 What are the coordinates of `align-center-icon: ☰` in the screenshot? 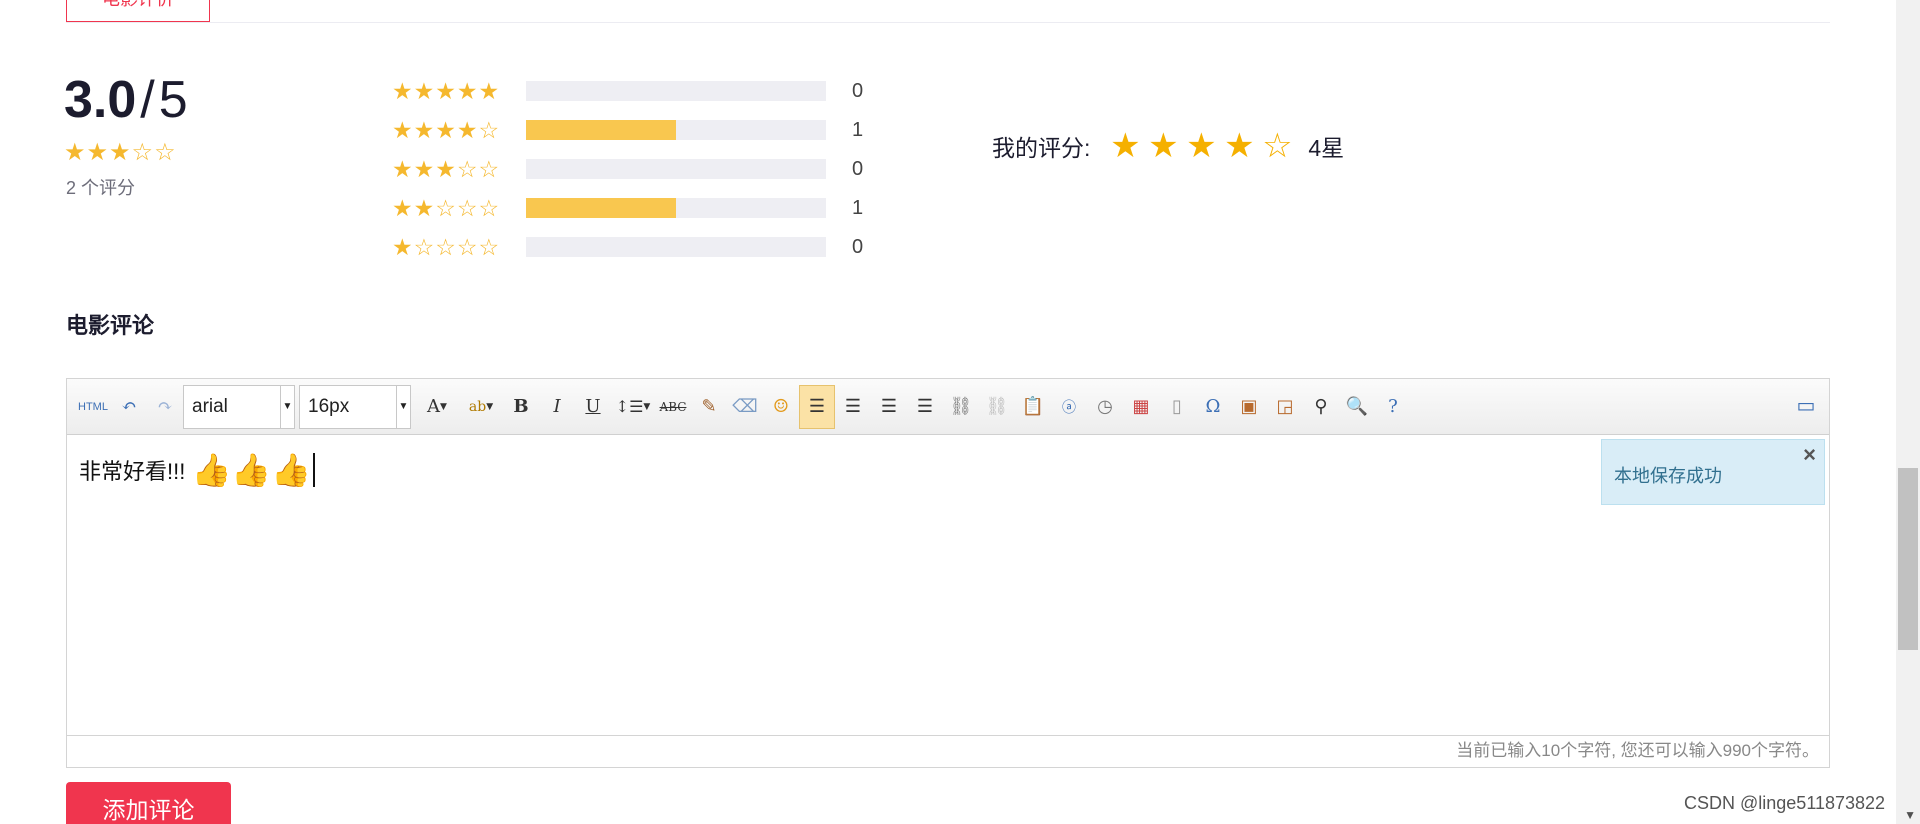 It's located at (889, 407).